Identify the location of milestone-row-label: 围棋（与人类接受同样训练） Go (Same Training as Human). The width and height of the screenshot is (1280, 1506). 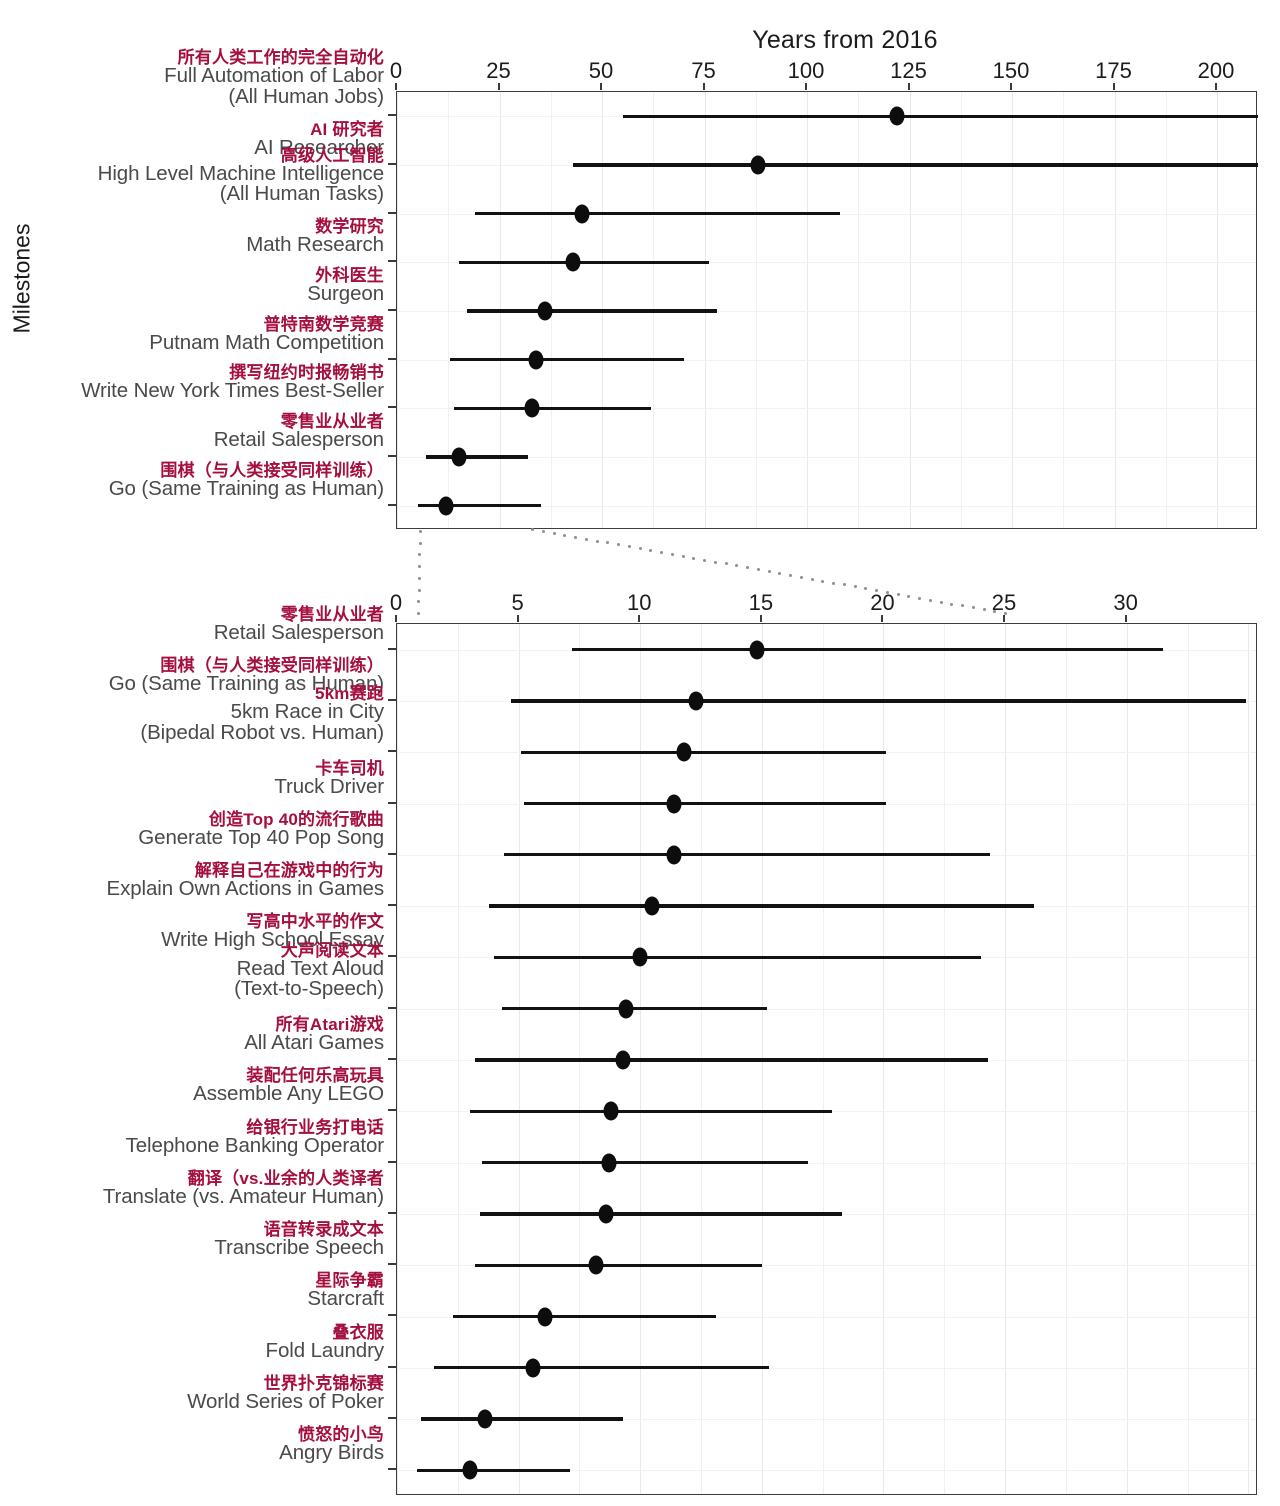
(192, 481).